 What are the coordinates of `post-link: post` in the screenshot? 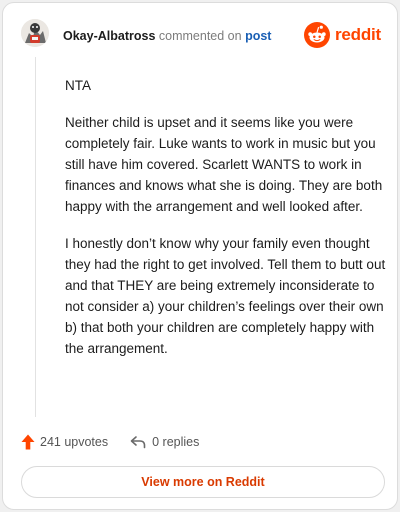 It's located at (258, 36).